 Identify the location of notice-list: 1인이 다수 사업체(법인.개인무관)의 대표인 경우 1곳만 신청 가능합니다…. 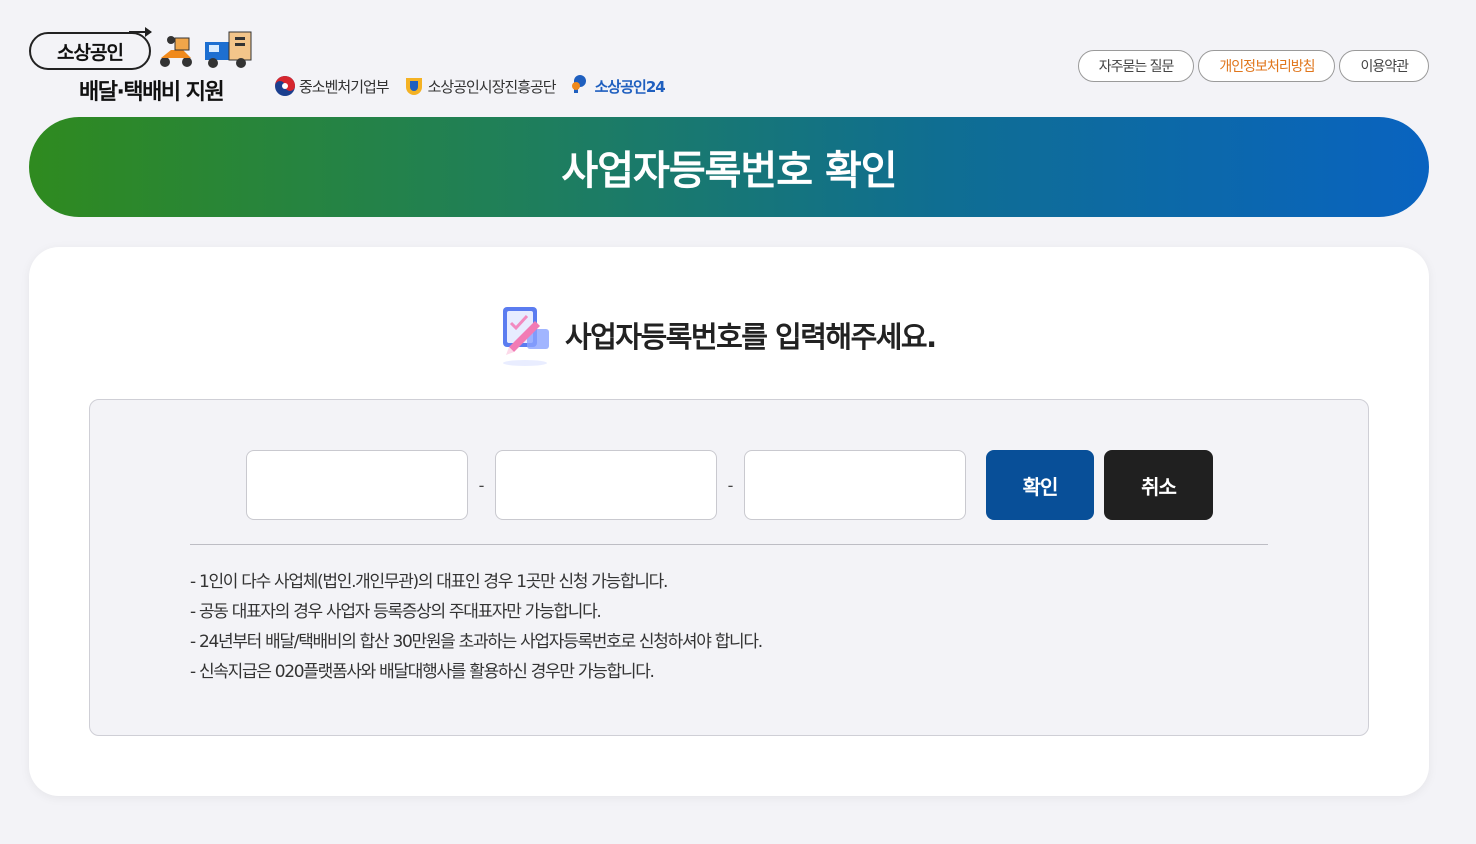
(476, 627).